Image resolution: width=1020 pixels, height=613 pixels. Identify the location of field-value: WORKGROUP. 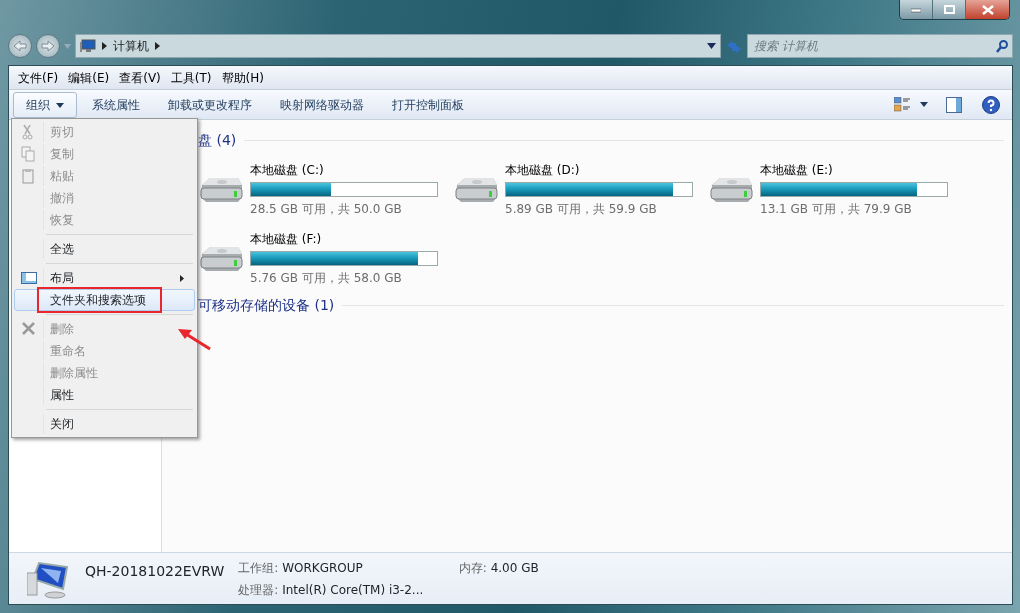
(322, 567).